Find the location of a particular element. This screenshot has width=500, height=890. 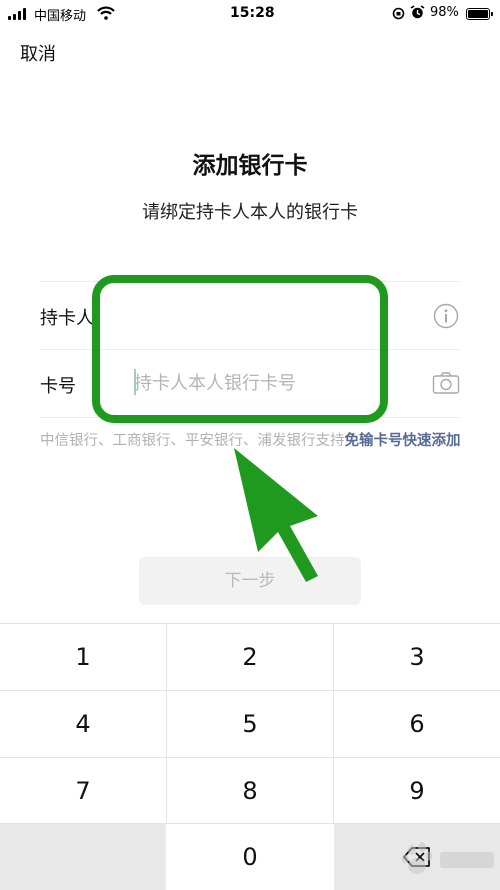

battery-icon is located at coordinates (479, 14).